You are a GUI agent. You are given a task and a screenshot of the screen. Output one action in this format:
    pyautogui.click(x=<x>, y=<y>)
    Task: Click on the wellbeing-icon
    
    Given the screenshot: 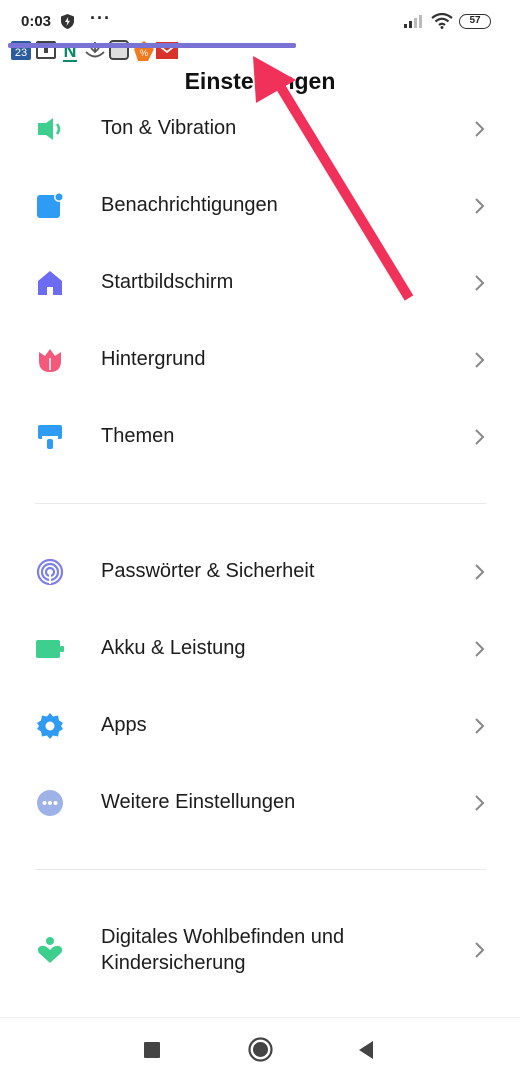 What is the action you would take?
    pyautogui.click(x=50, y=950)
    